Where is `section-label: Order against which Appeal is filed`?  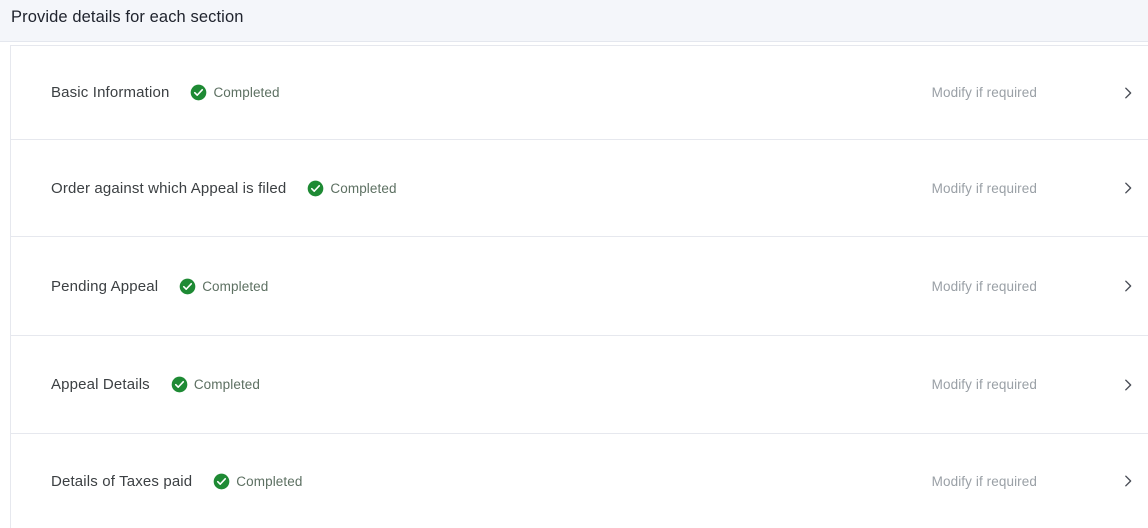
section-label: Order against which Appeal is filed is located at coordinates (169, 188).